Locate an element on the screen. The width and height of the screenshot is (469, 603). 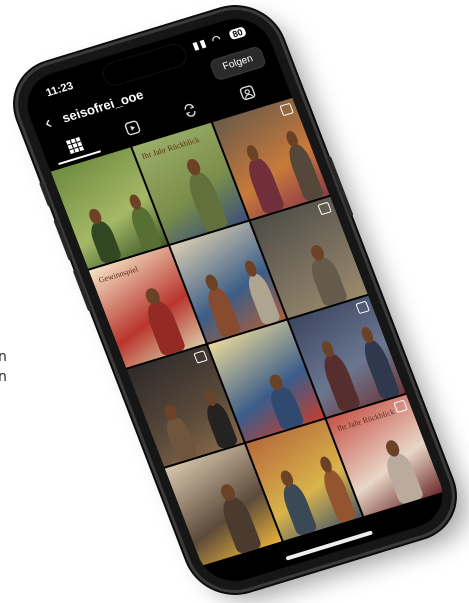
wifi-icon: ◠ is located at coordinates (217, 40).